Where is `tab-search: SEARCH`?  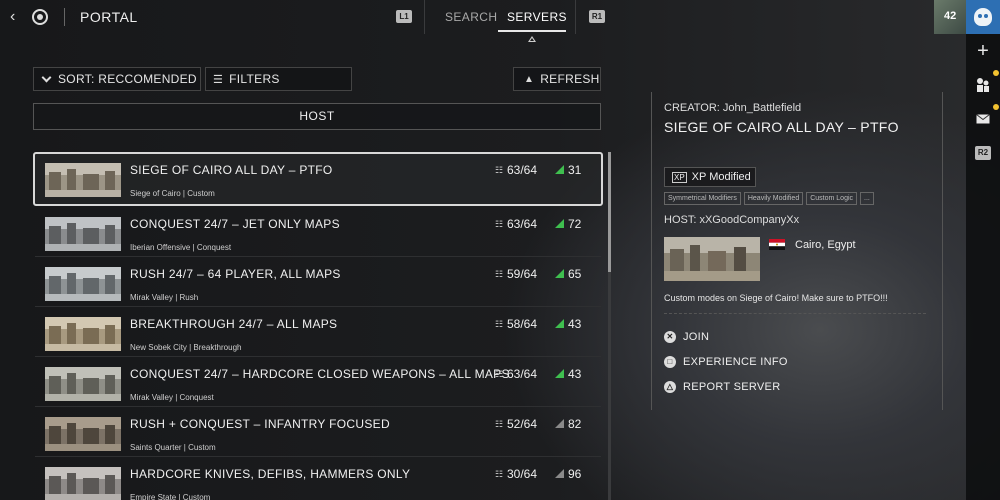 tab-search: SEARCH is located at coordinates (471, 17).